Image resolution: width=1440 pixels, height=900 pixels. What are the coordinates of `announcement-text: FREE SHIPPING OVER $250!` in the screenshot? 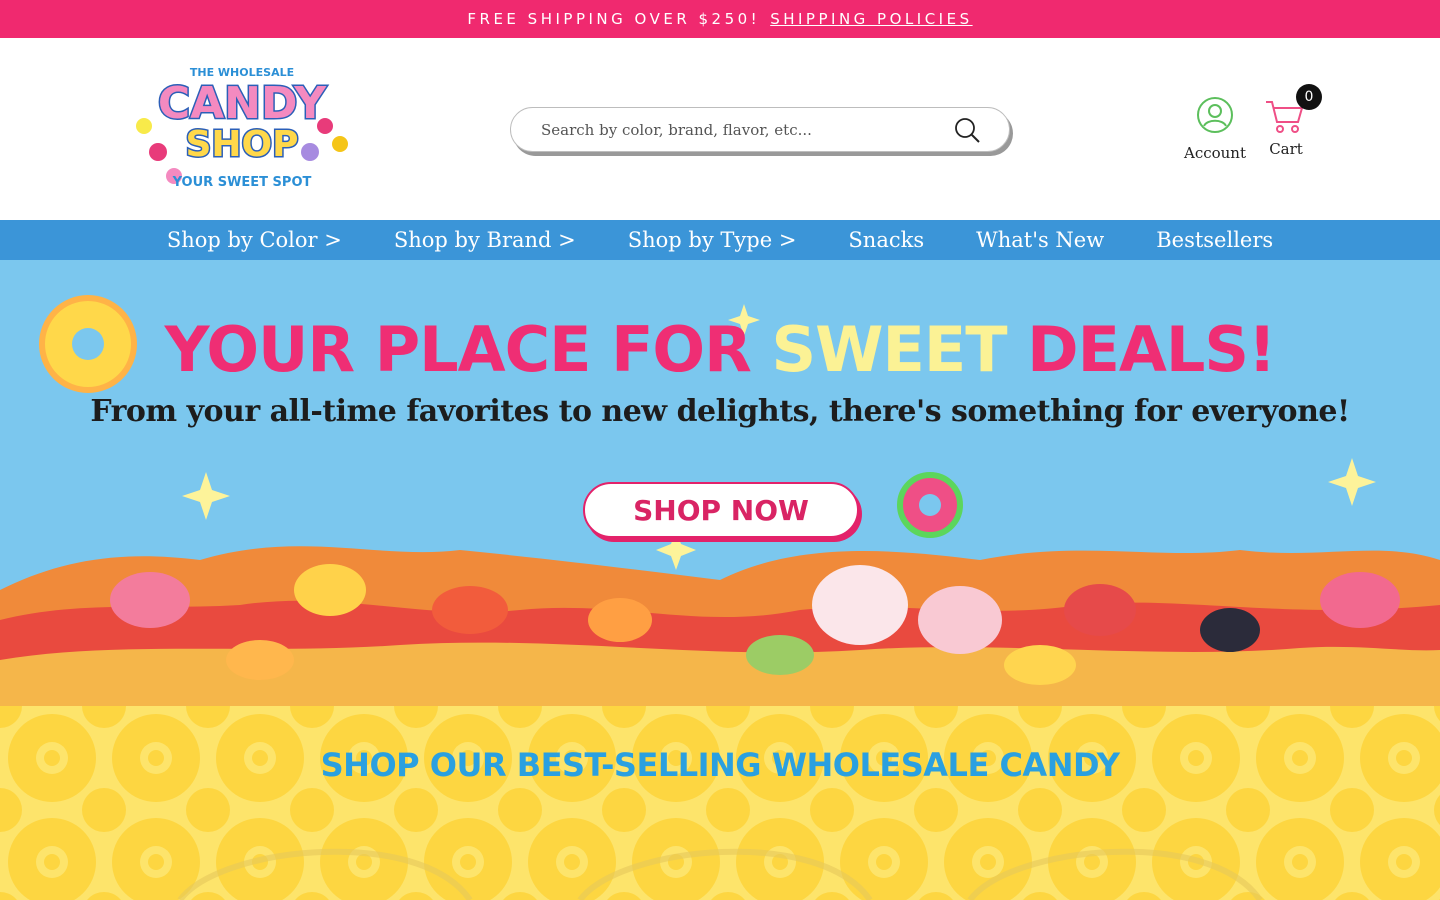 It's located at (614, 19).